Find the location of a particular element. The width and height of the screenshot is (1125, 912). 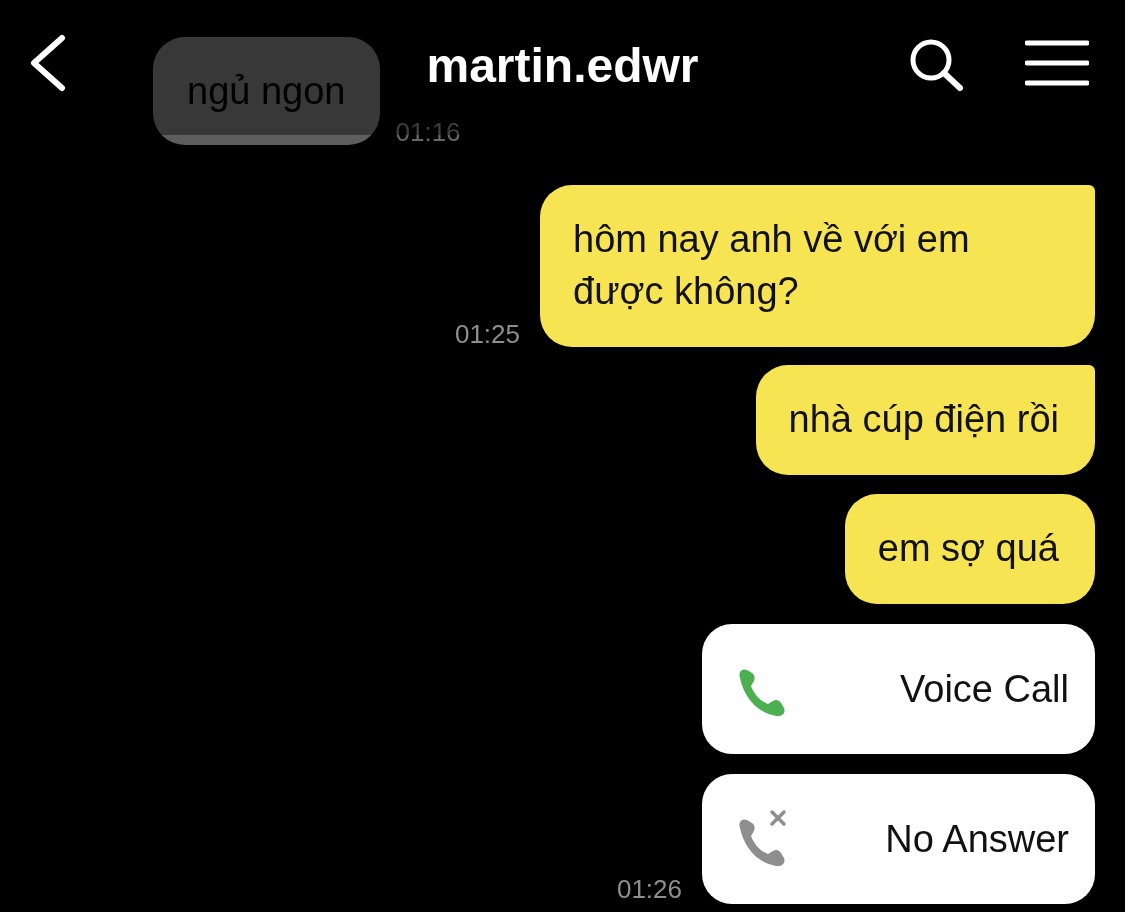

message-bubble: em sợ quá is located at coordinates (969, 549).